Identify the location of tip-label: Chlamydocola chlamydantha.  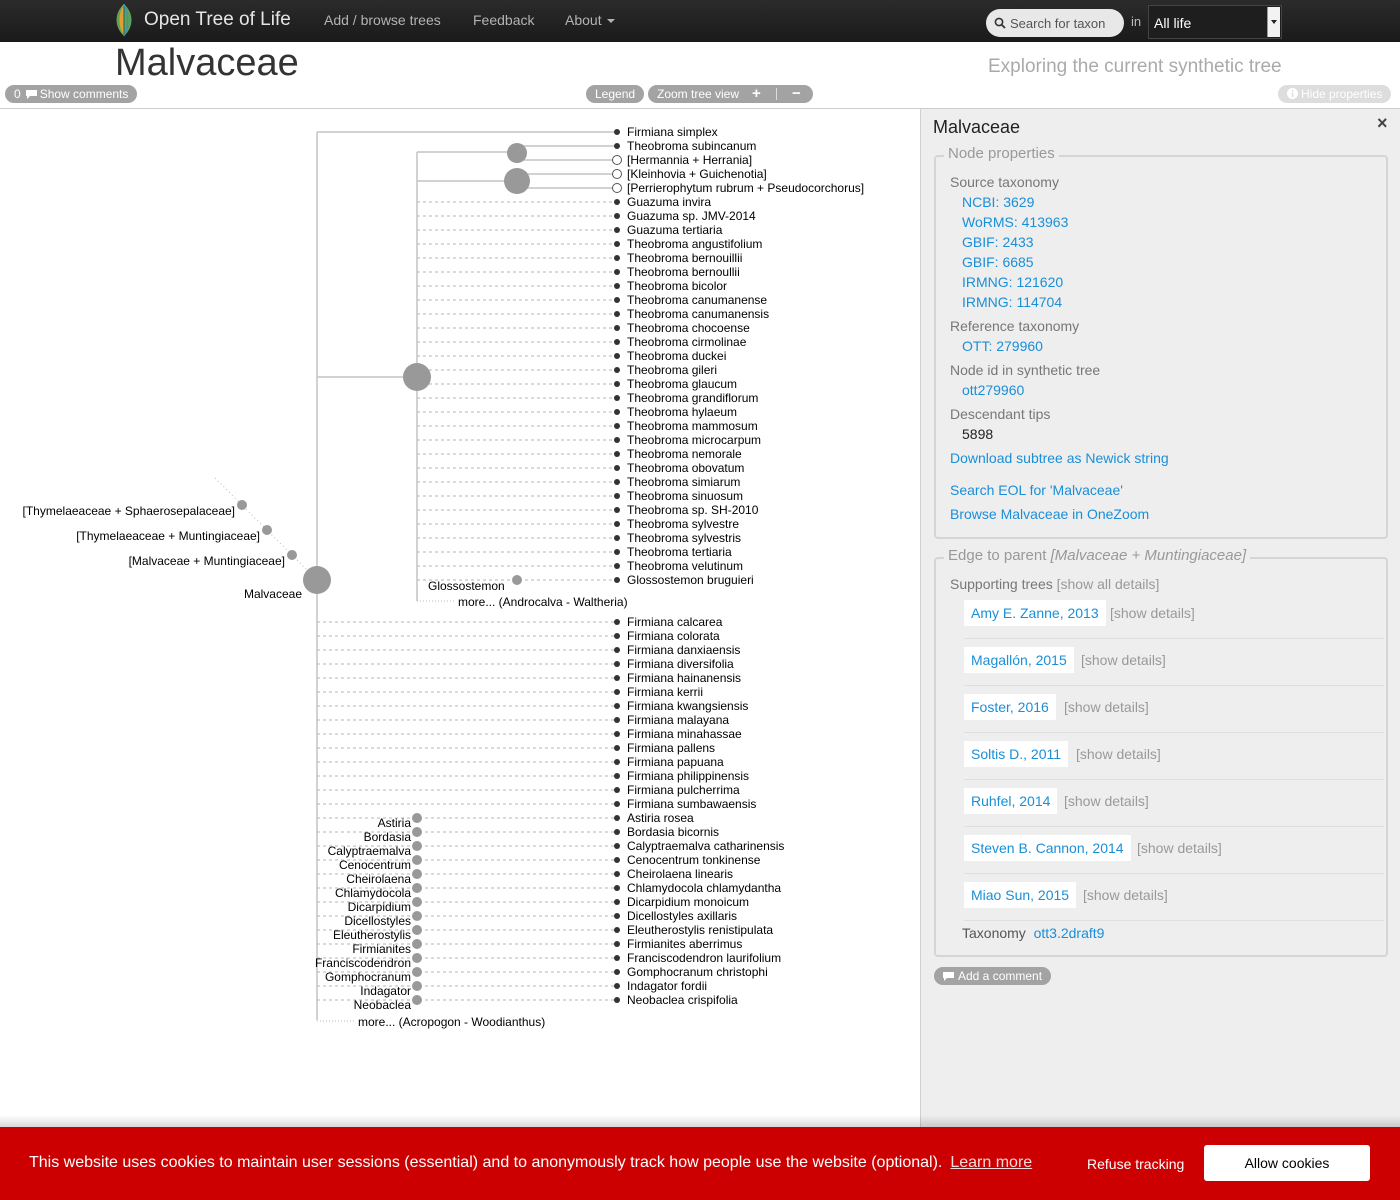
(704, 888).